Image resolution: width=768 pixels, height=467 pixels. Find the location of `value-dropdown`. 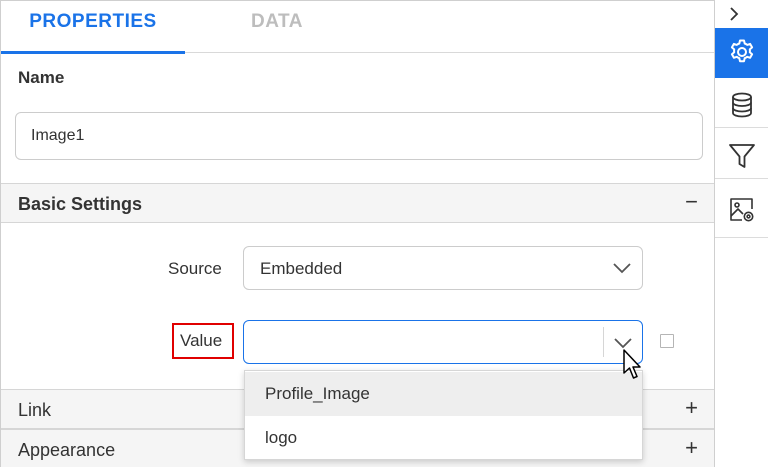

value-dropdown is located at coordinates (443, 342).